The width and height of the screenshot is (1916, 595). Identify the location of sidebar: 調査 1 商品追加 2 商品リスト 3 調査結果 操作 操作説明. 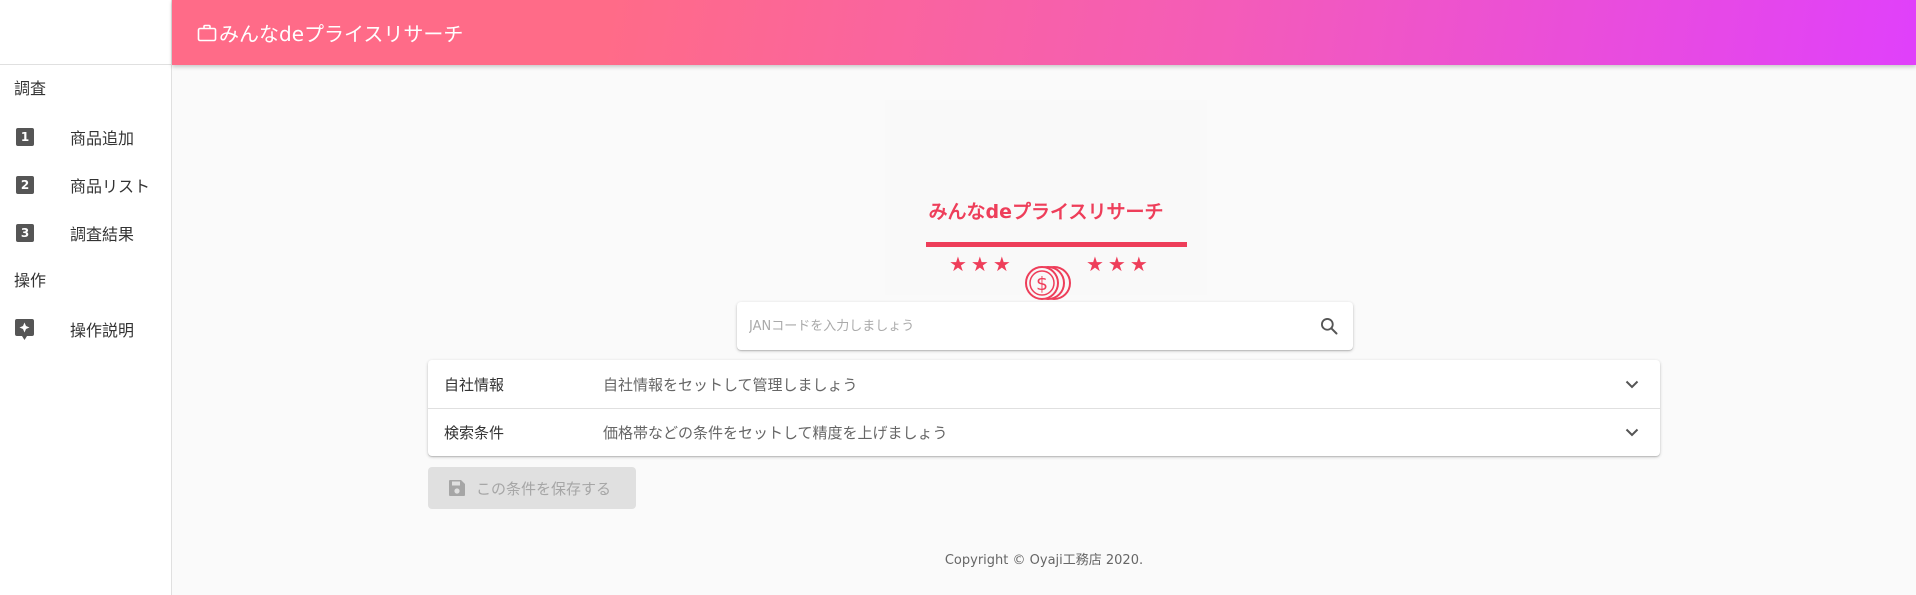
(86, 297).